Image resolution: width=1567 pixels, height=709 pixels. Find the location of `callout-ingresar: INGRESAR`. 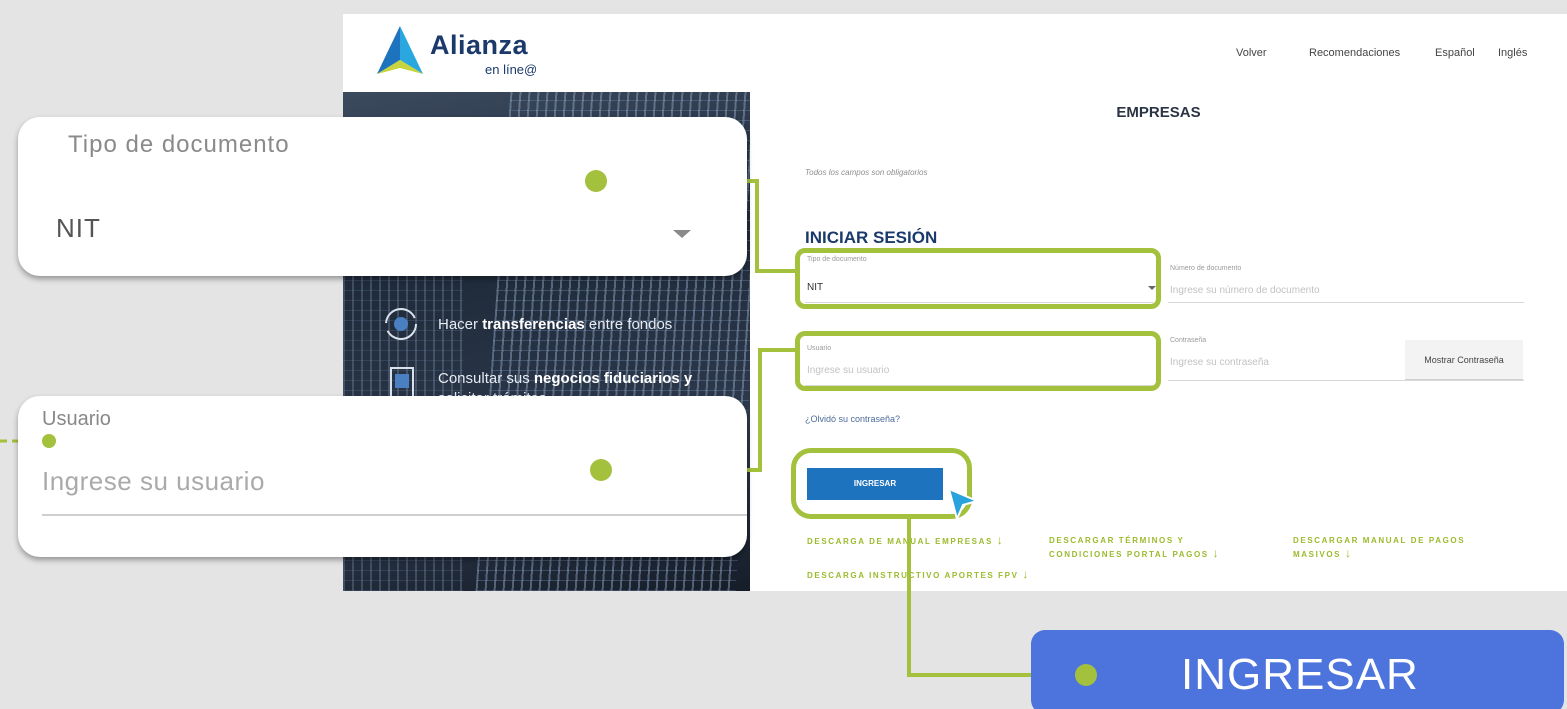

callout-ingresar: INGRESAR is located at coordinates (1297, 669).